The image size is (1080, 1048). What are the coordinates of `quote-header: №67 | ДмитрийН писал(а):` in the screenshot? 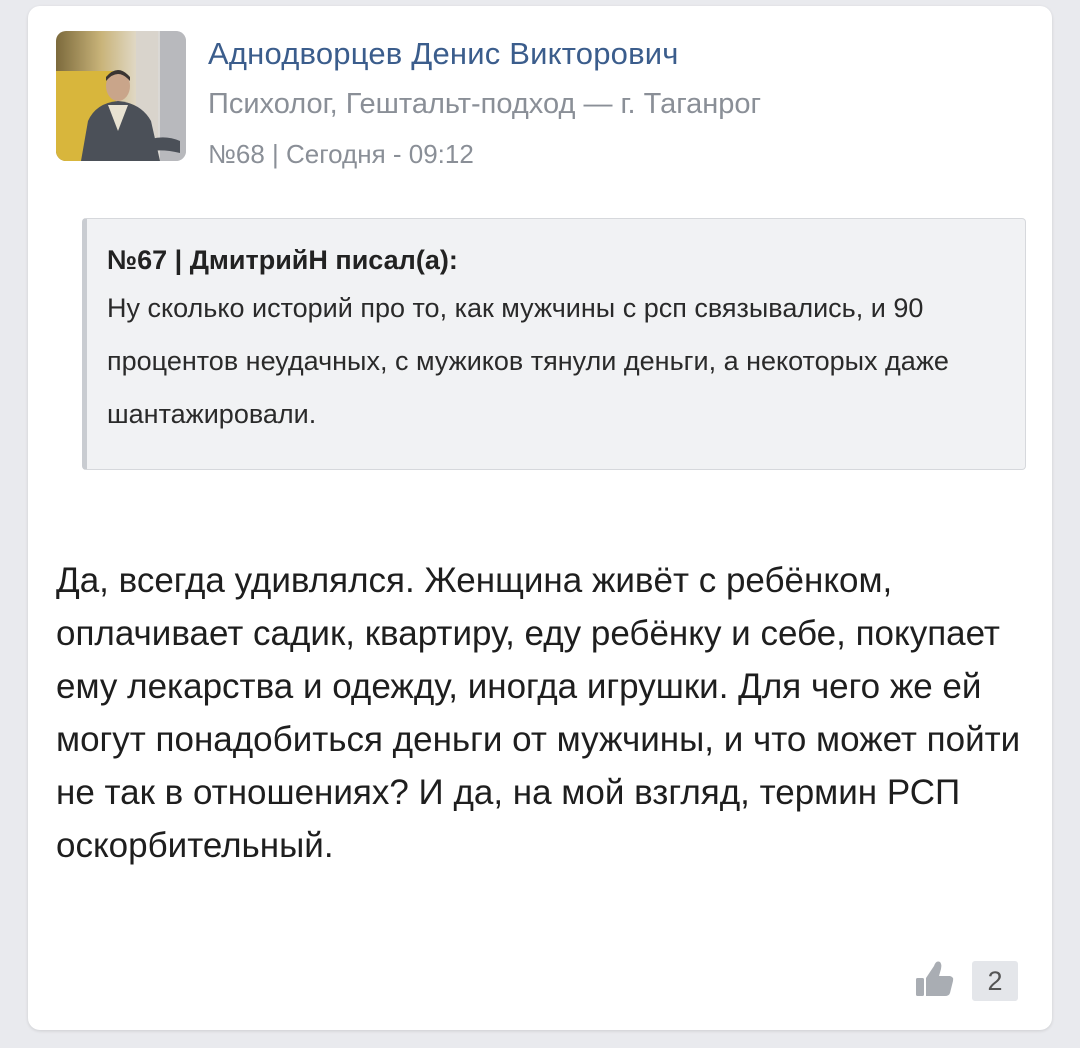 It's located at (282, 260).